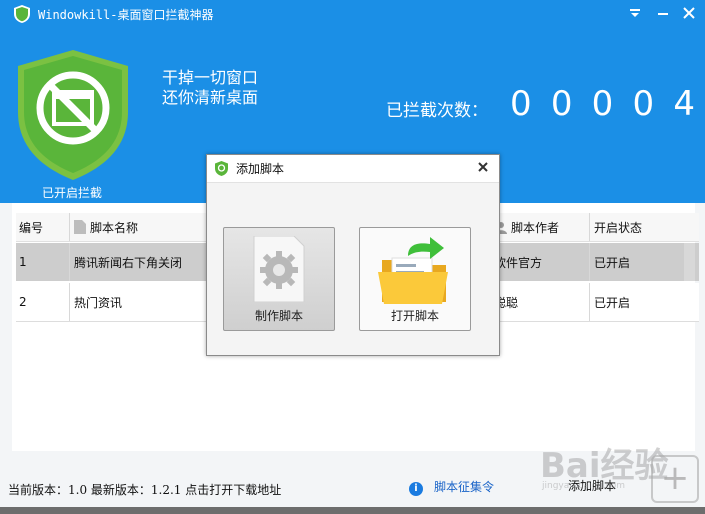 The width and height of the screenshot is (705, 514). I want to click on make-script-label: 制作脚本, so click(278, 316).